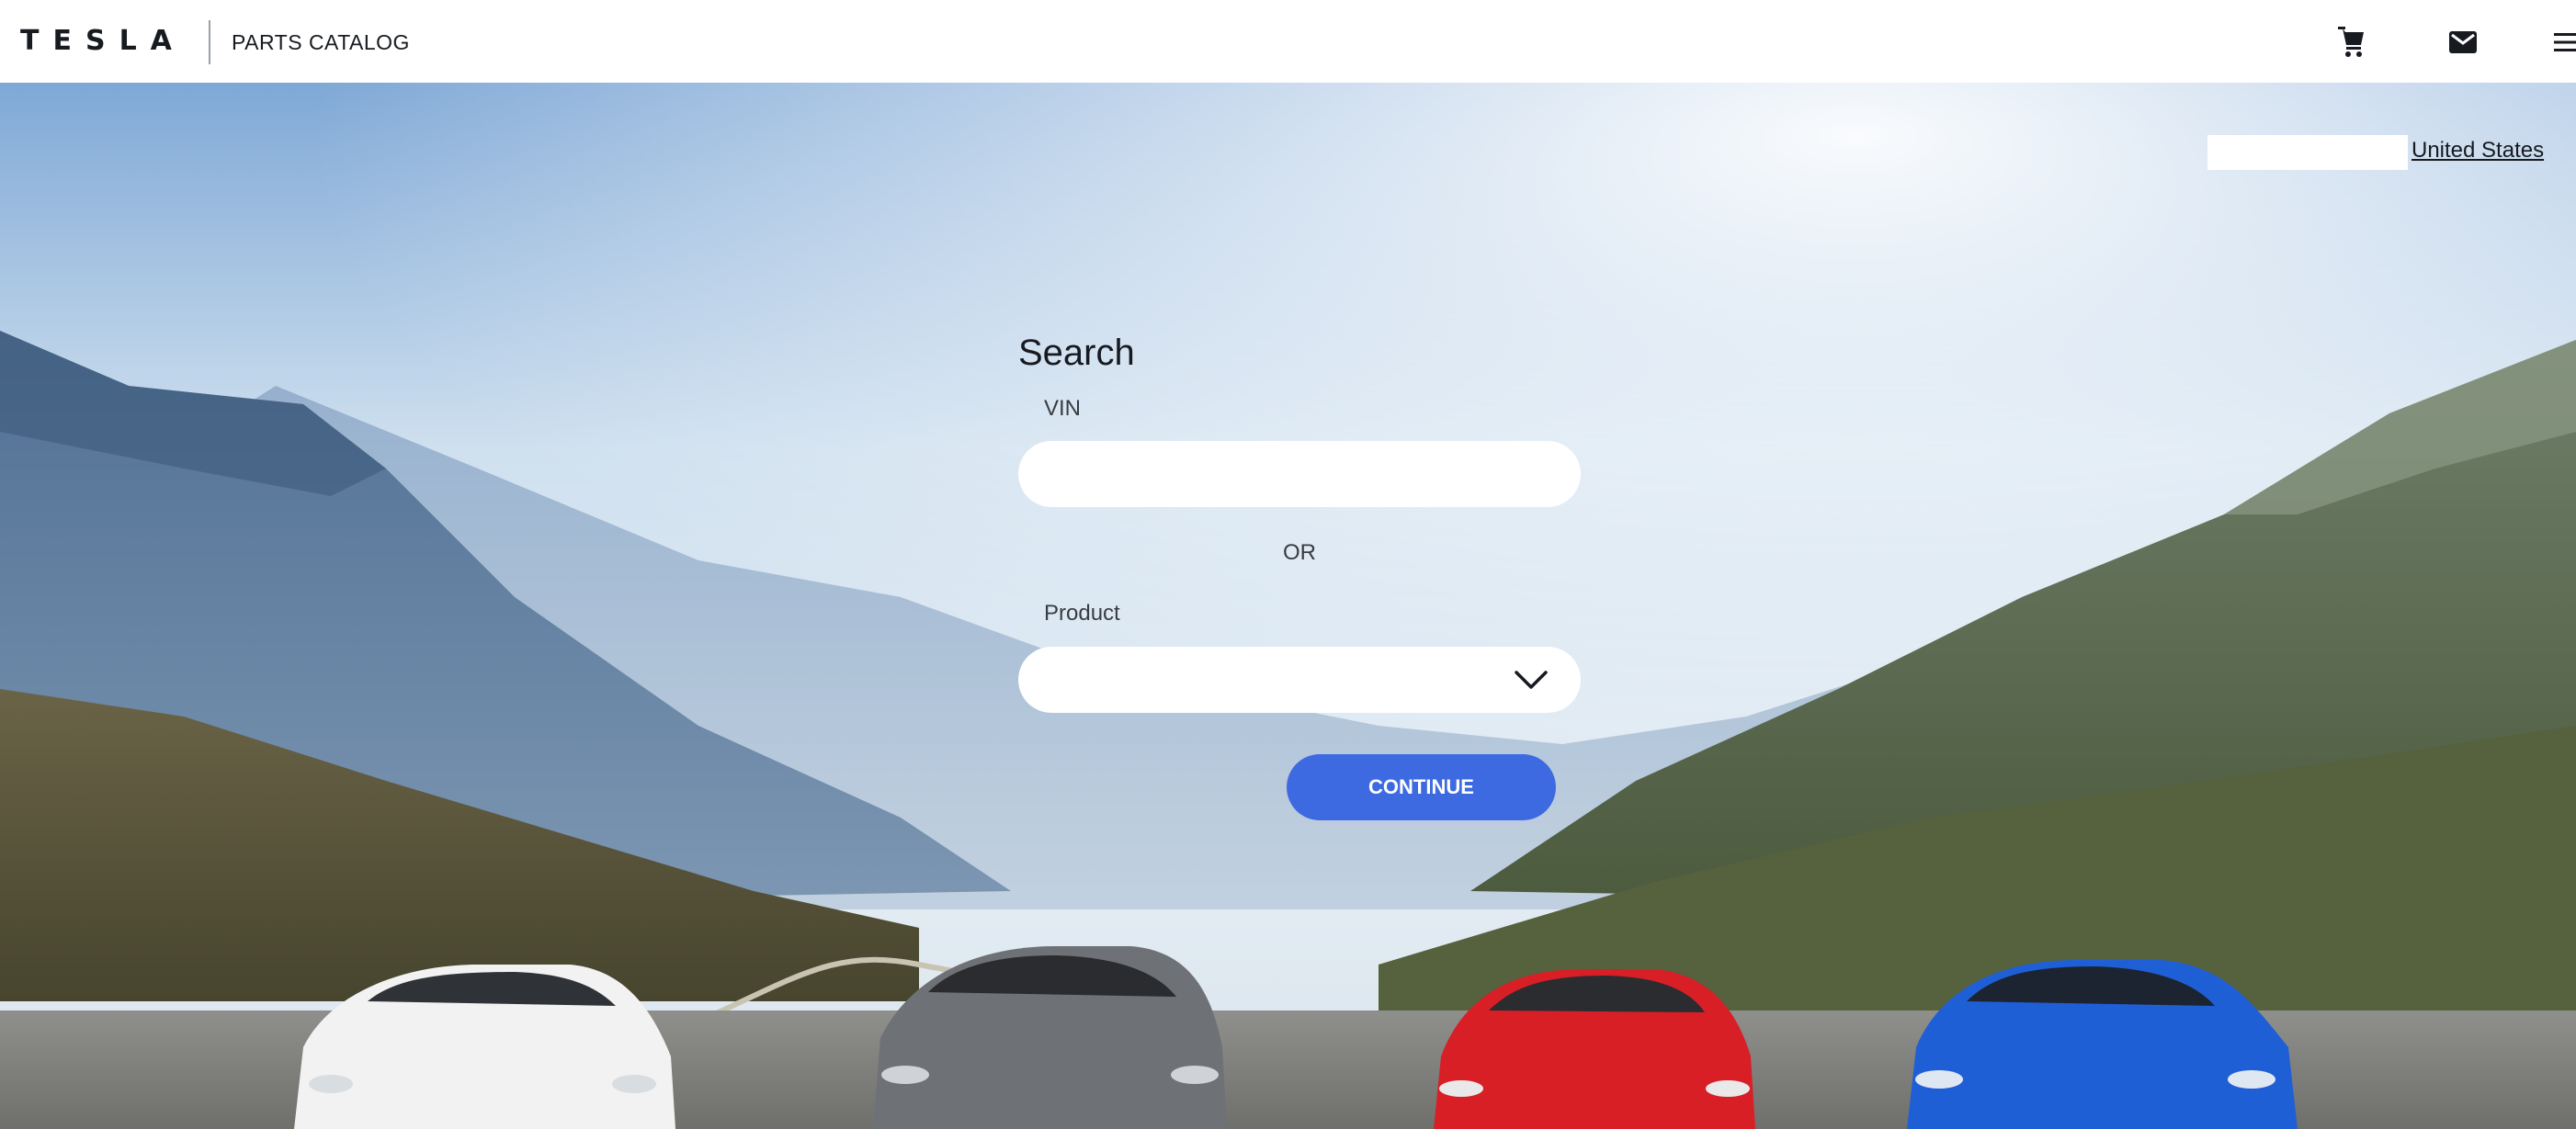 This screenshot has width=2576, height=1129. I want to click on tesla-logo: TESLA, so click(103, 41).